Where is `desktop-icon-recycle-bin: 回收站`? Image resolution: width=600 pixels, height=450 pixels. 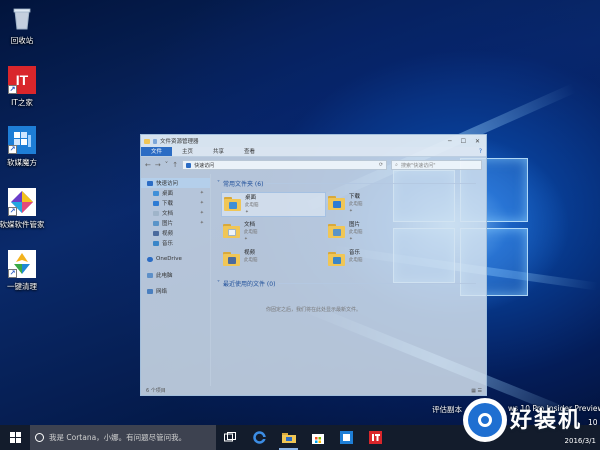 desktop-icon-recycle-bin: 回收站 is located at coordinates (24, 25).